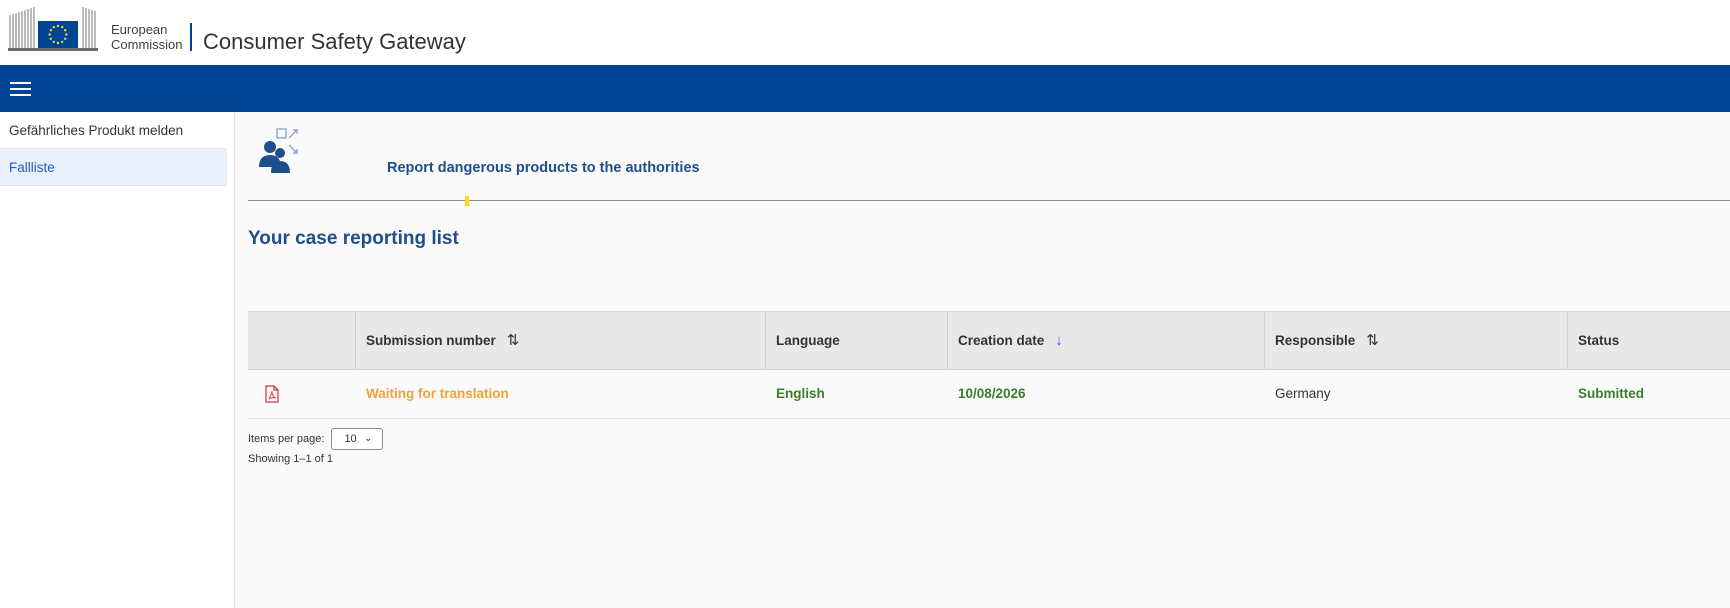 The height and width of the screenshot is (608, 1730). Describe the element at coordinates (865, 88) in the screenshot. I see `top-navbar` at that location.